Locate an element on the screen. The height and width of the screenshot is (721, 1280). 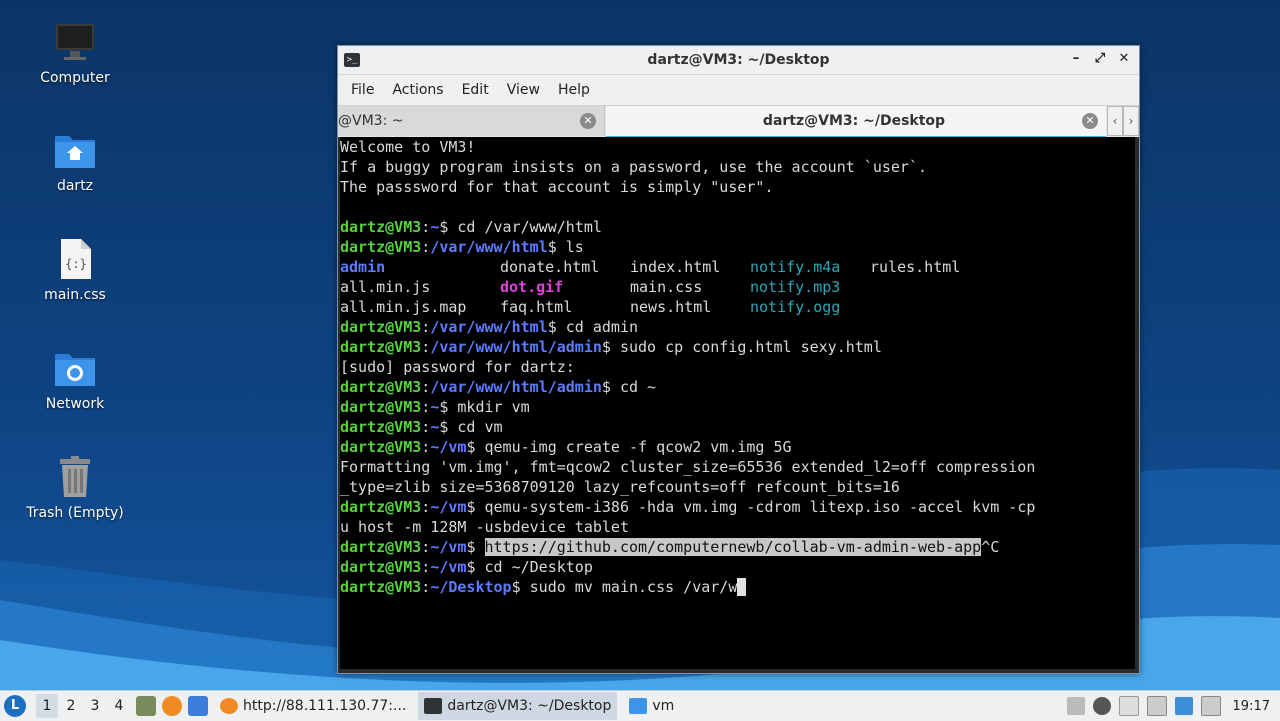
ls-entry: news.html is located at coordinates (671, 307).